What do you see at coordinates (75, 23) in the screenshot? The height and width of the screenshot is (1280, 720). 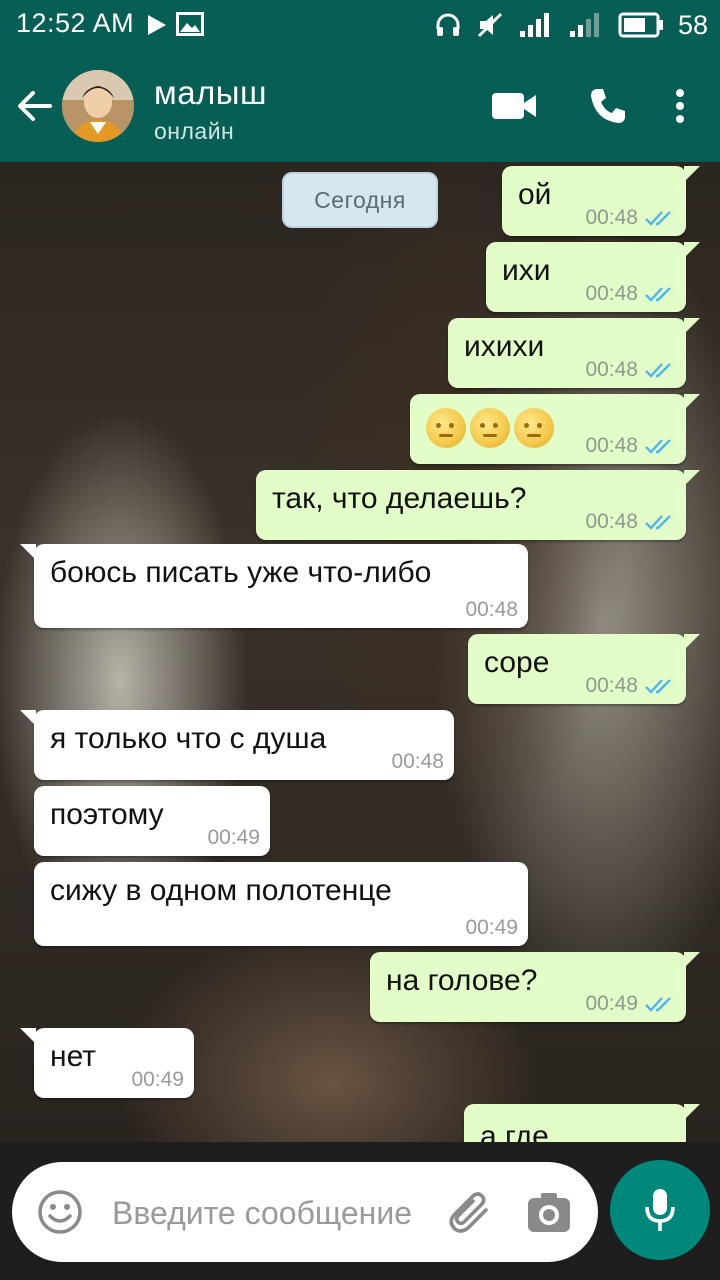 I see `status-time: 12:52 AM` at bounding box center [75, 23].